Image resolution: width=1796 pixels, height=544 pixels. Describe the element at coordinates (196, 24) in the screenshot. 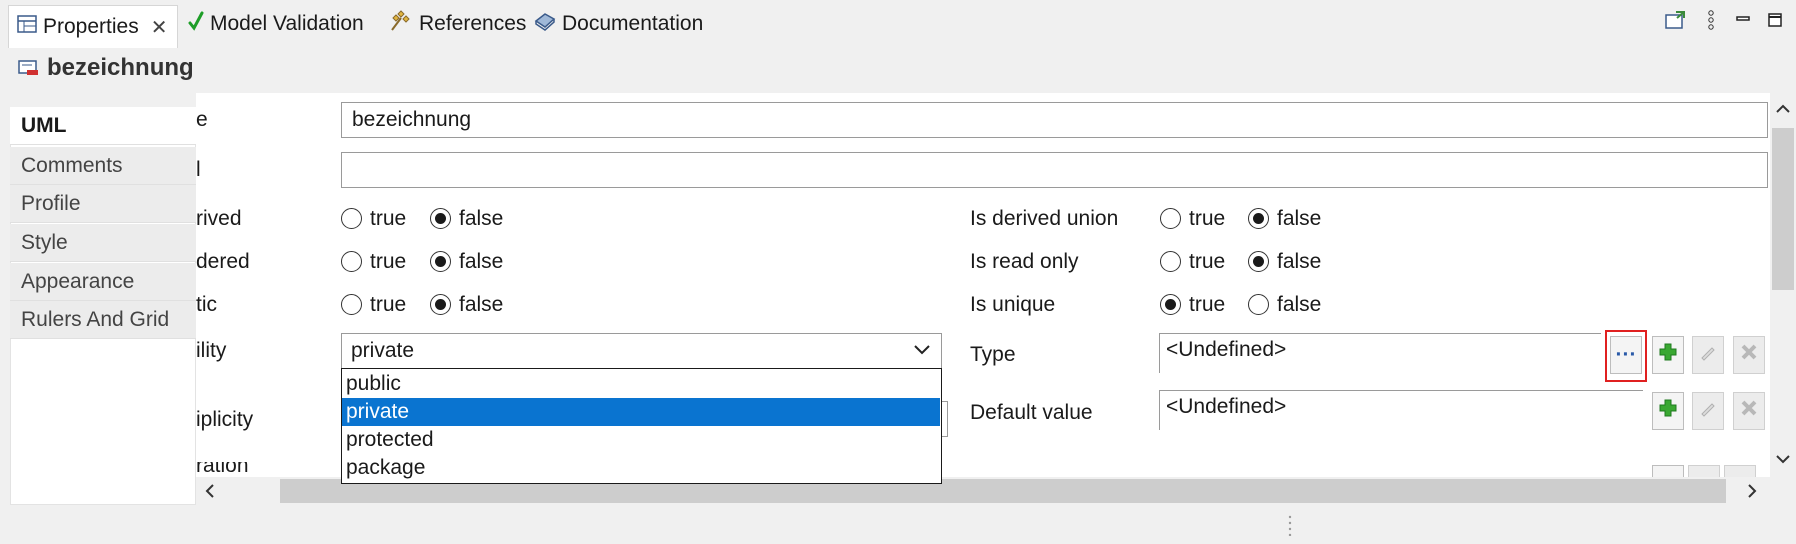

I see `checkmark-icon` at that location.